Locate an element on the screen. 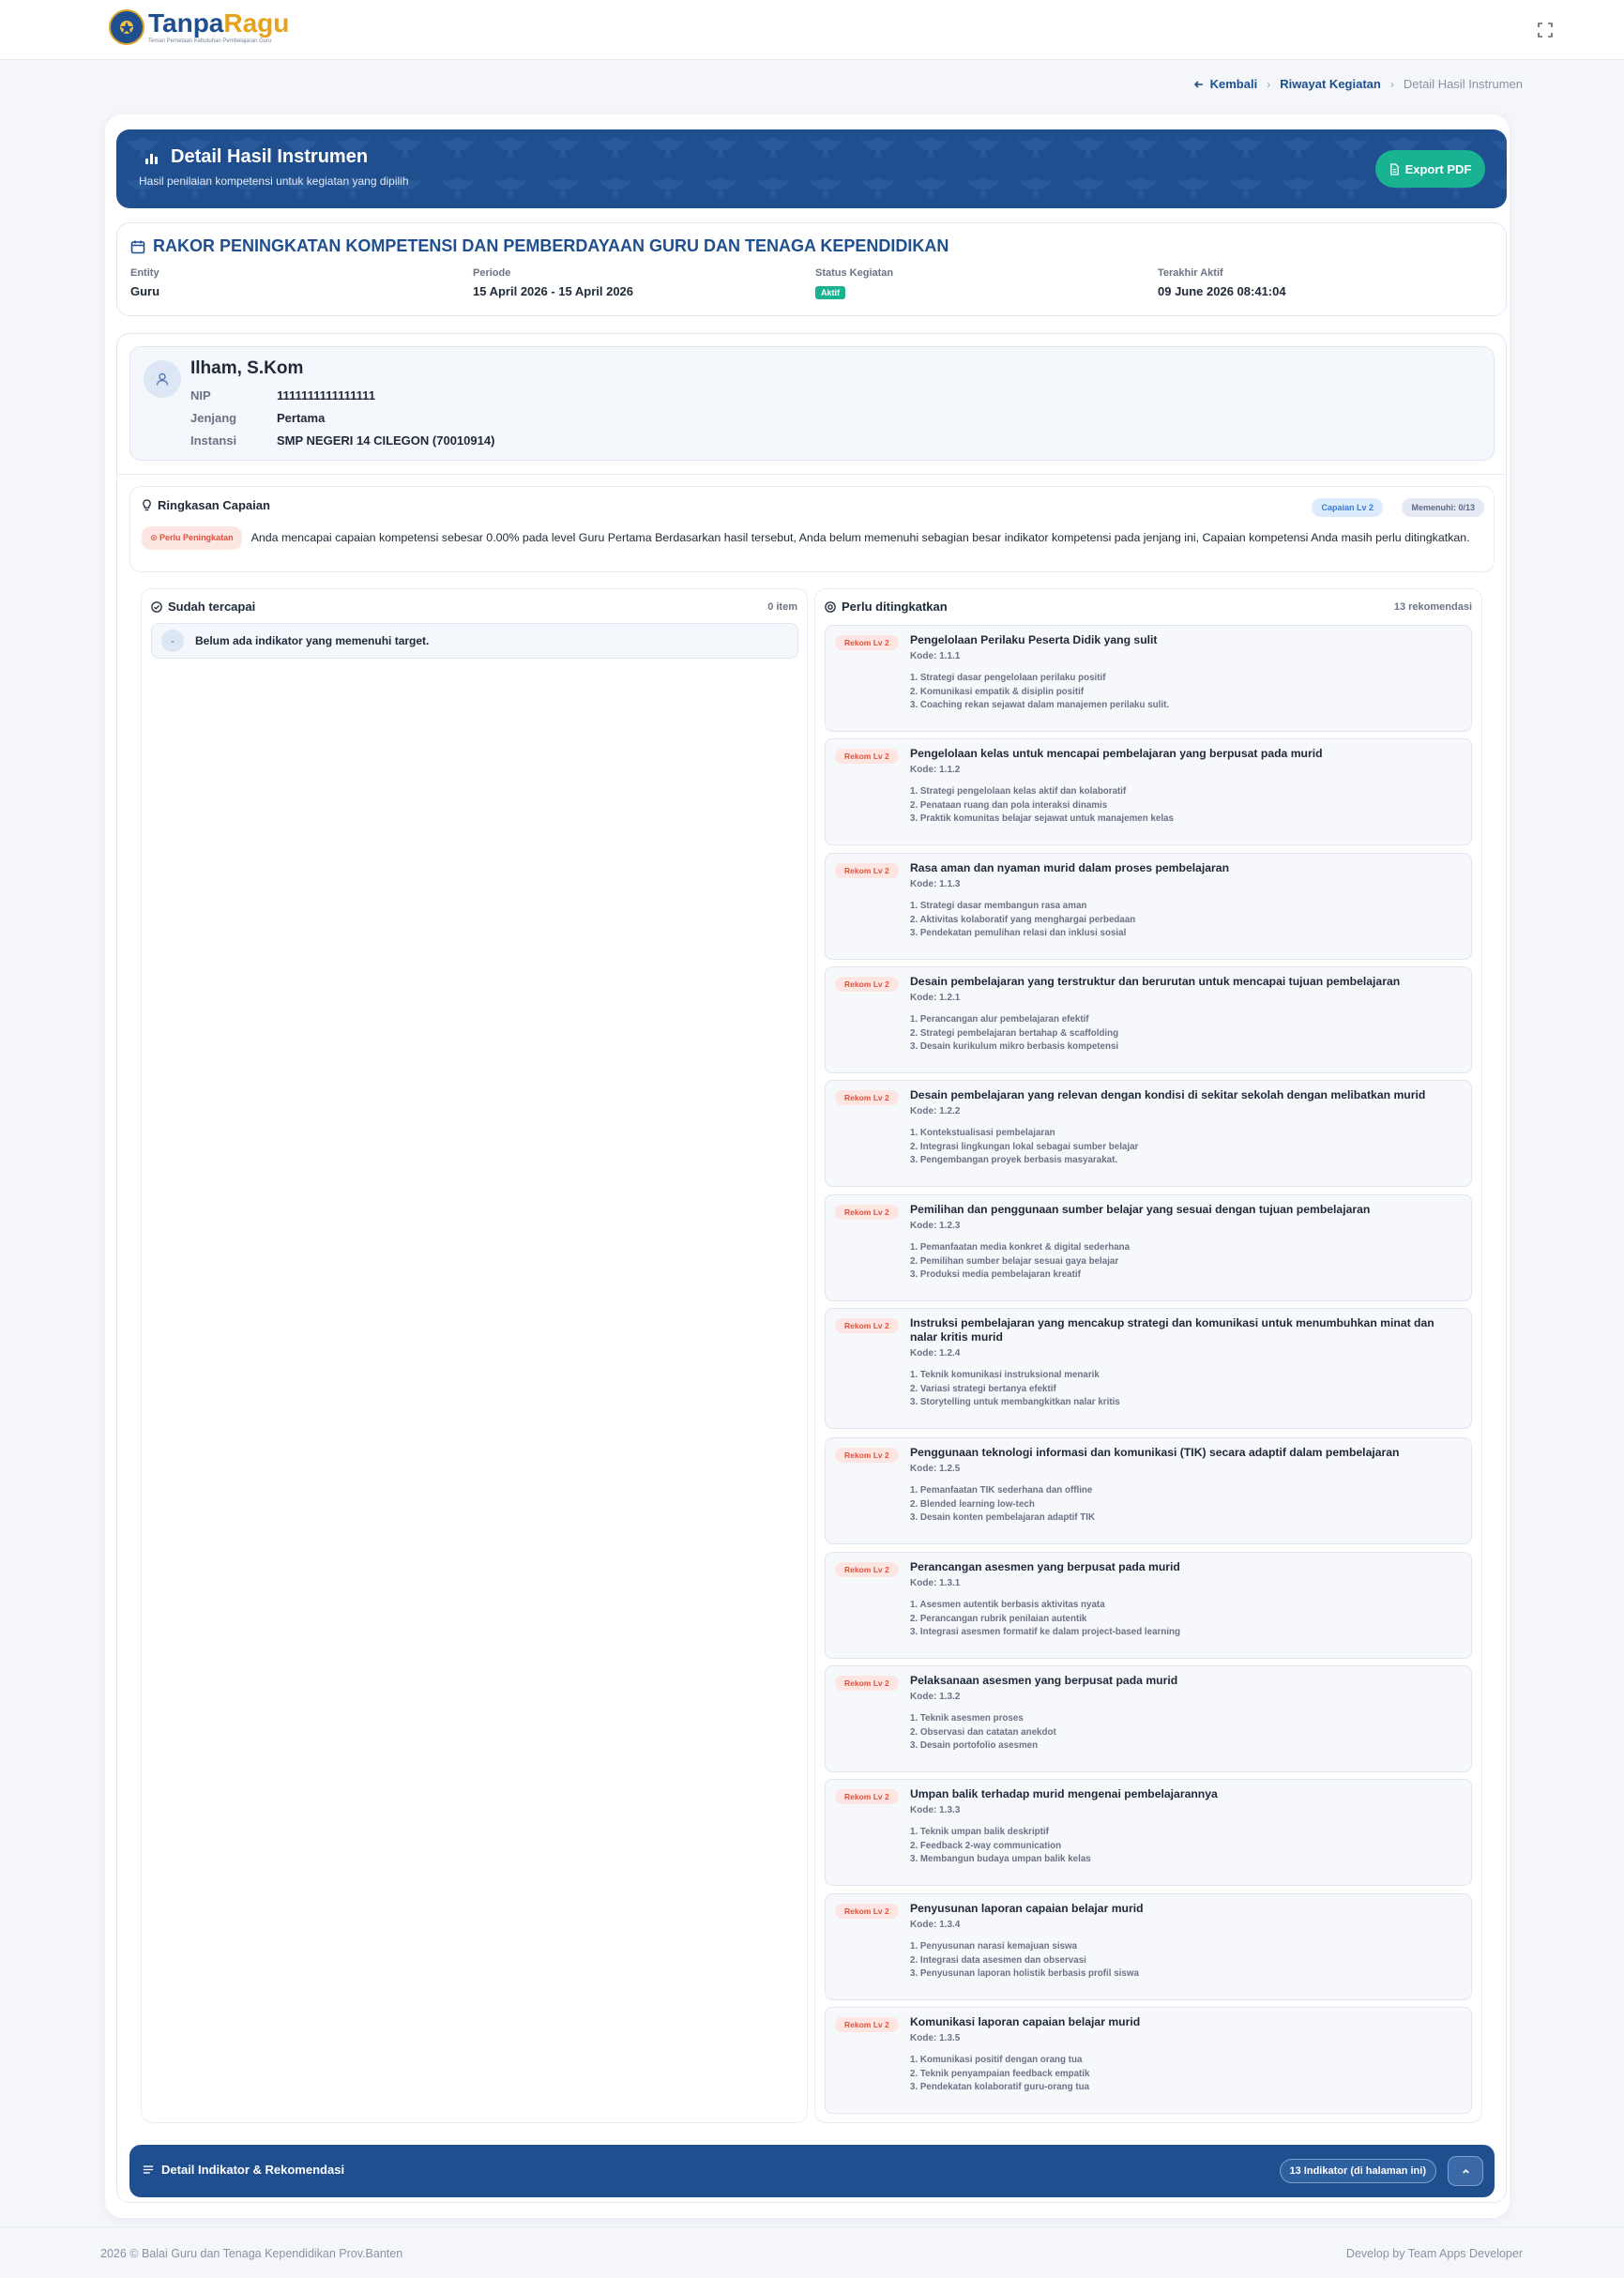 Image resolution: width=1624 pixels, height=2278 pixels. instansi-row: Instansi SMP NEGERI 14 CILEGON (70010914) is located at coordinates (342, 440).